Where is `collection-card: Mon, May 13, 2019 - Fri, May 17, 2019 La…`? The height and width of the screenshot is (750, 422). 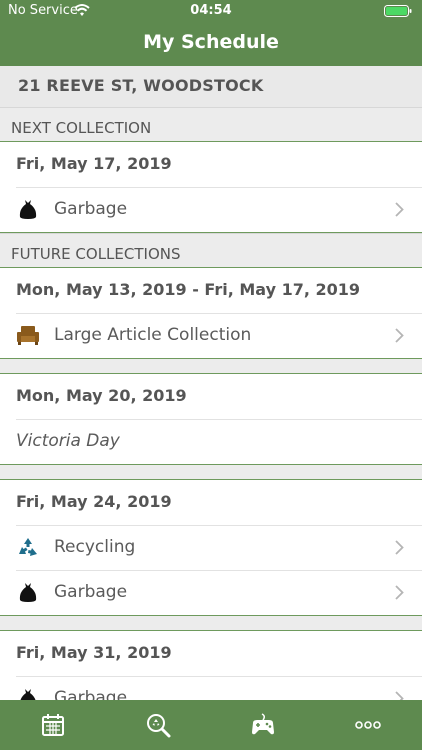 collection-card: Mon, May 13, 2019 - Fri, May 17, 2019 La… is located at coordinates (211, 313).